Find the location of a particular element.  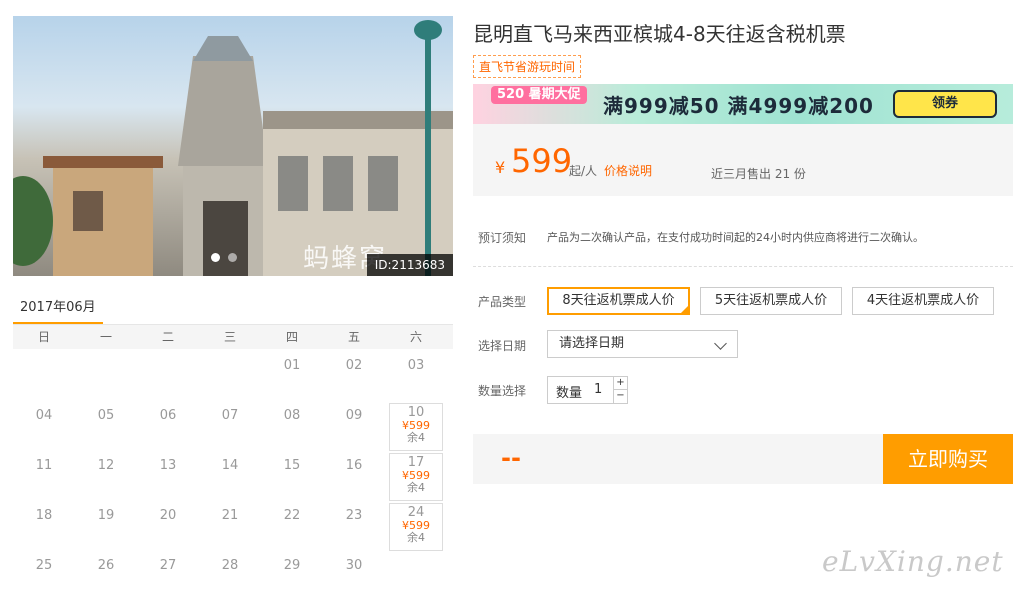

weekday-label: 四 is located at coordinates (291, 337).